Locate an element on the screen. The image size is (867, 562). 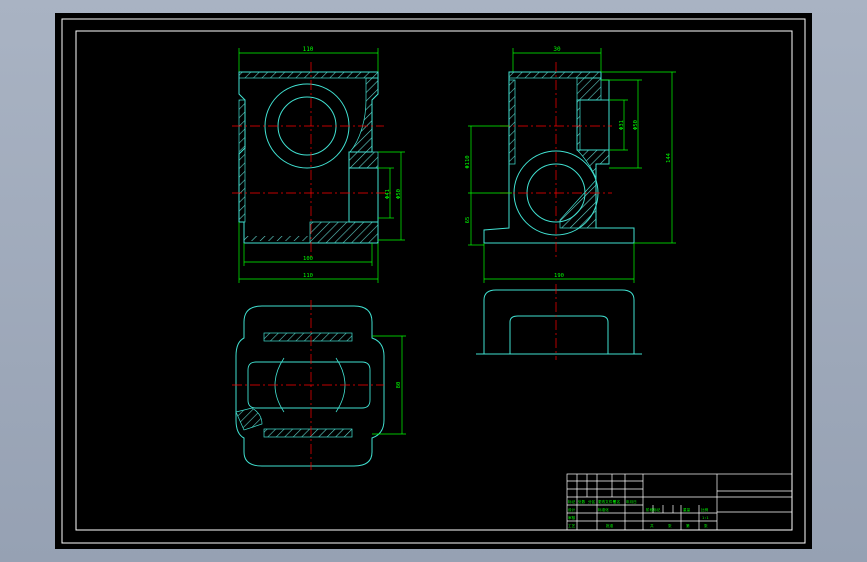
svg-text: 比例 is located at coordinates (705, 509).